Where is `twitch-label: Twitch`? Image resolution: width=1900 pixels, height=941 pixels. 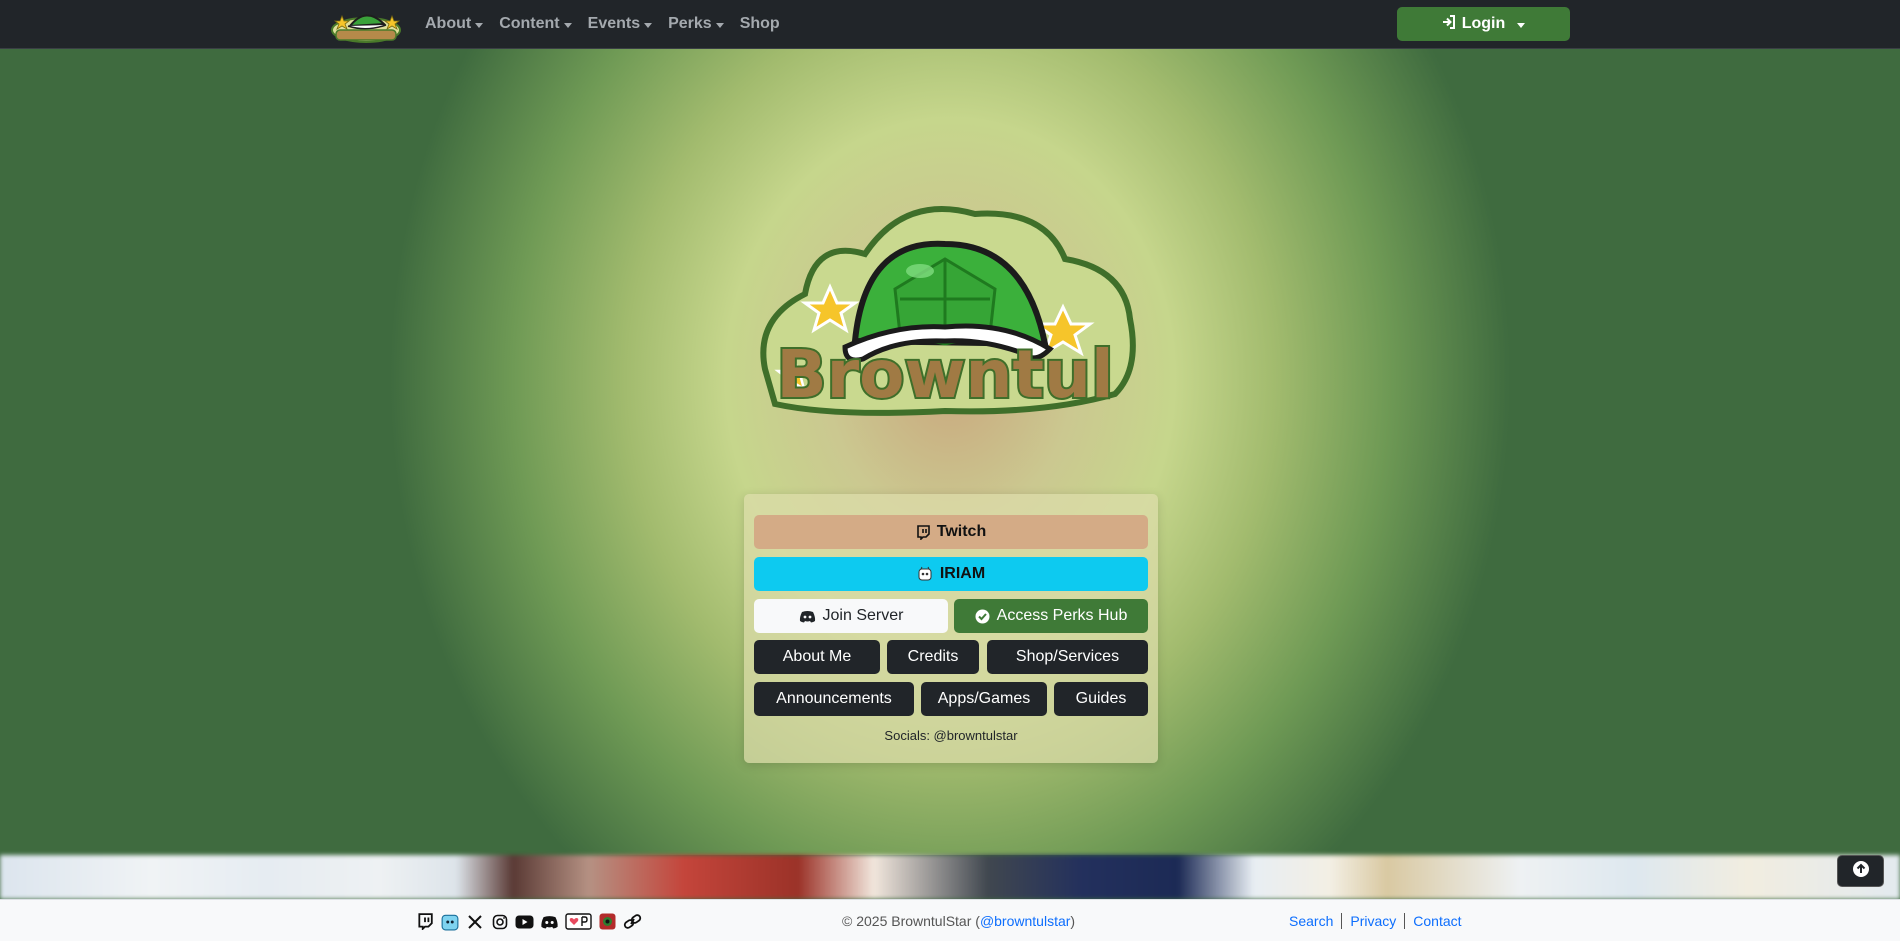 twitch-label: Twitch is located at coordinates (961, 531).